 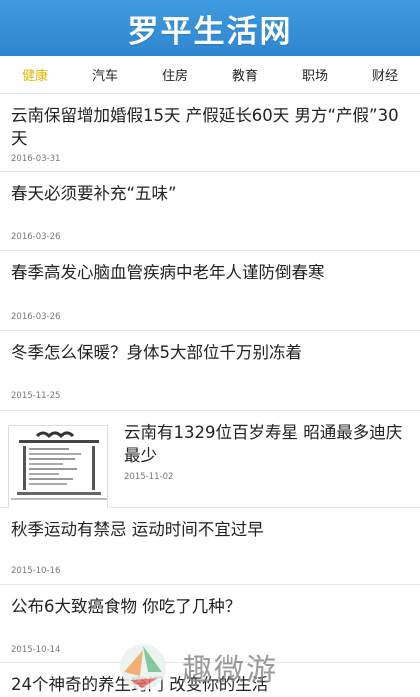 What do you see at coordinates (385, 74) in the screenshot?
I see `tab-finance: 财经` at bounding box center [385, 74].